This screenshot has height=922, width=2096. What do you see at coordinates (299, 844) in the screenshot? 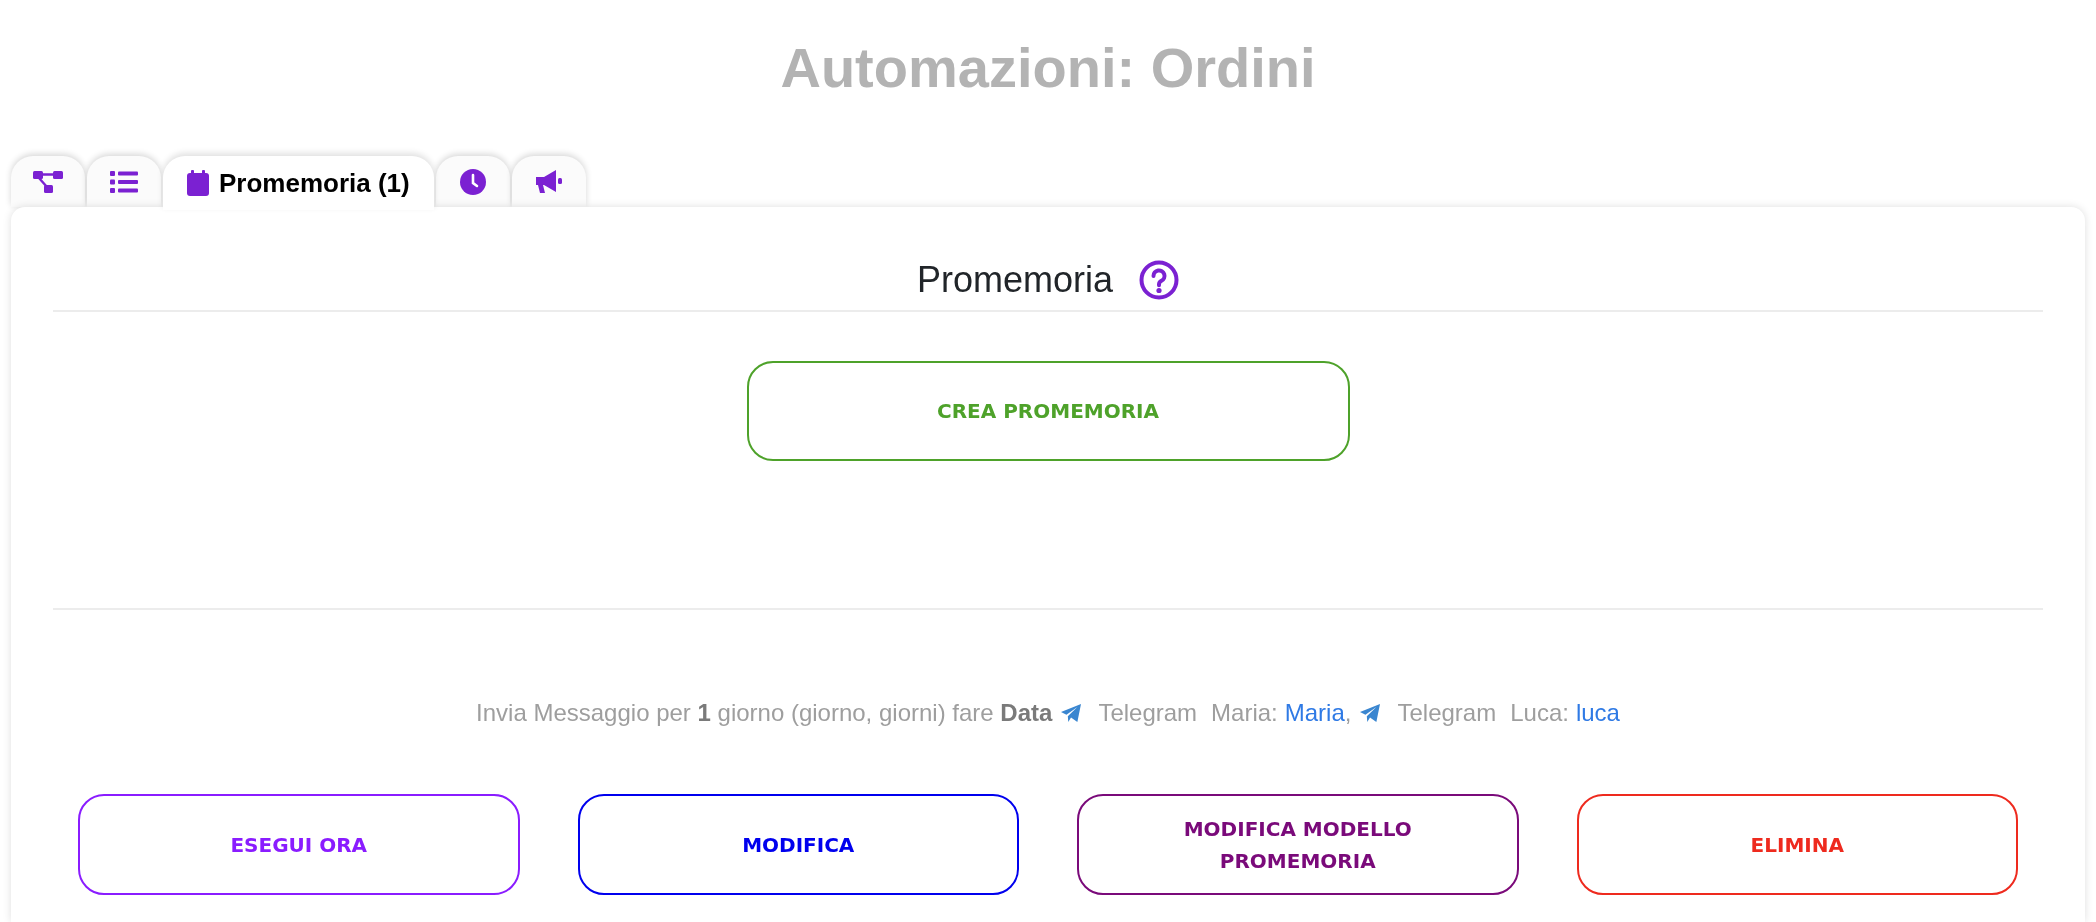
I see `action-button: ESEGUI ORA` at bounding box center [299, 844].